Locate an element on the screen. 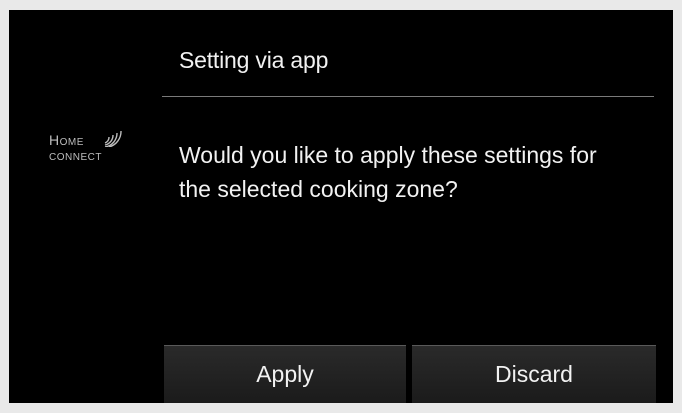  dialog-title: Setting via app is located at coordinates (254, 60).